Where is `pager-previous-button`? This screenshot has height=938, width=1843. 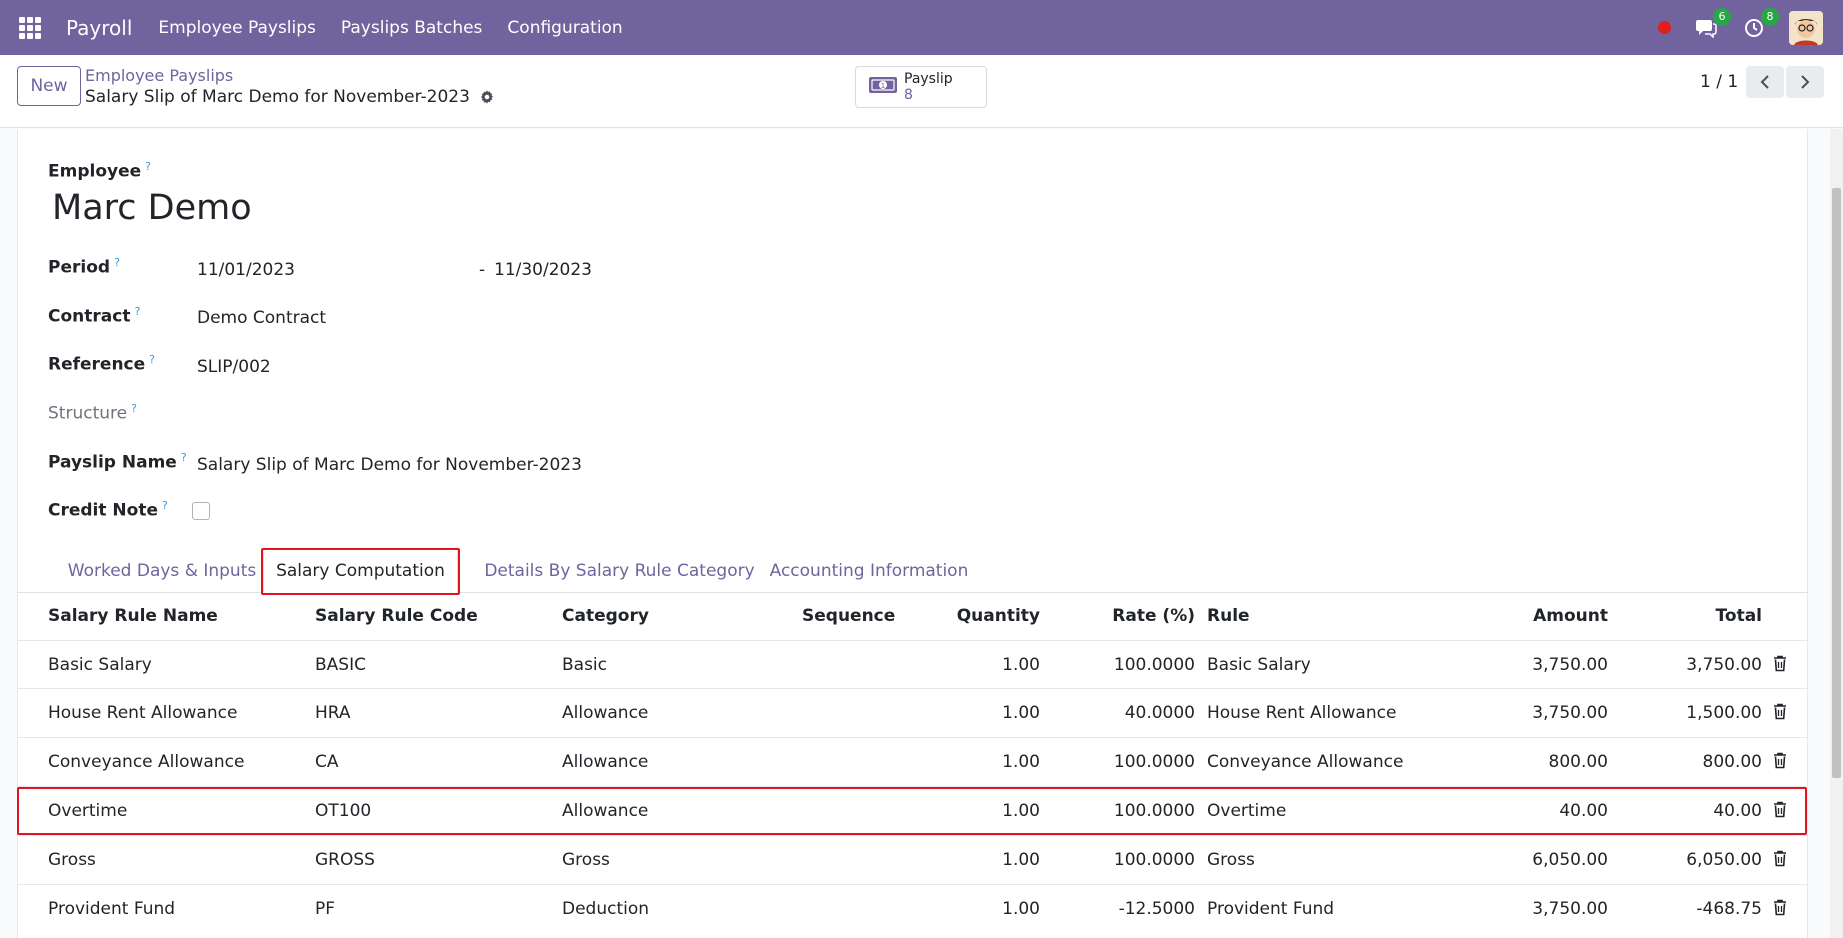 pager-previous-button is located at coordinates (1765, 82).